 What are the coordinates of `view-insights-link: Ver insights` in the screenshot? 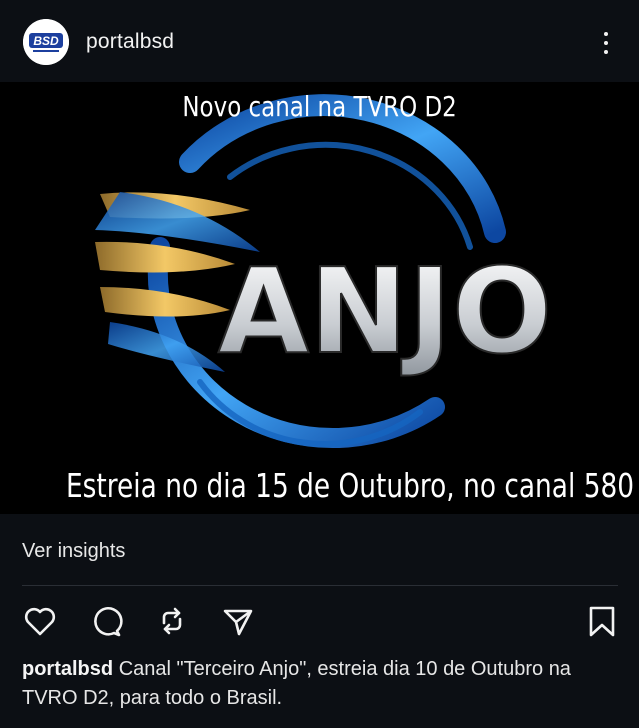 It's located at (73, 551).